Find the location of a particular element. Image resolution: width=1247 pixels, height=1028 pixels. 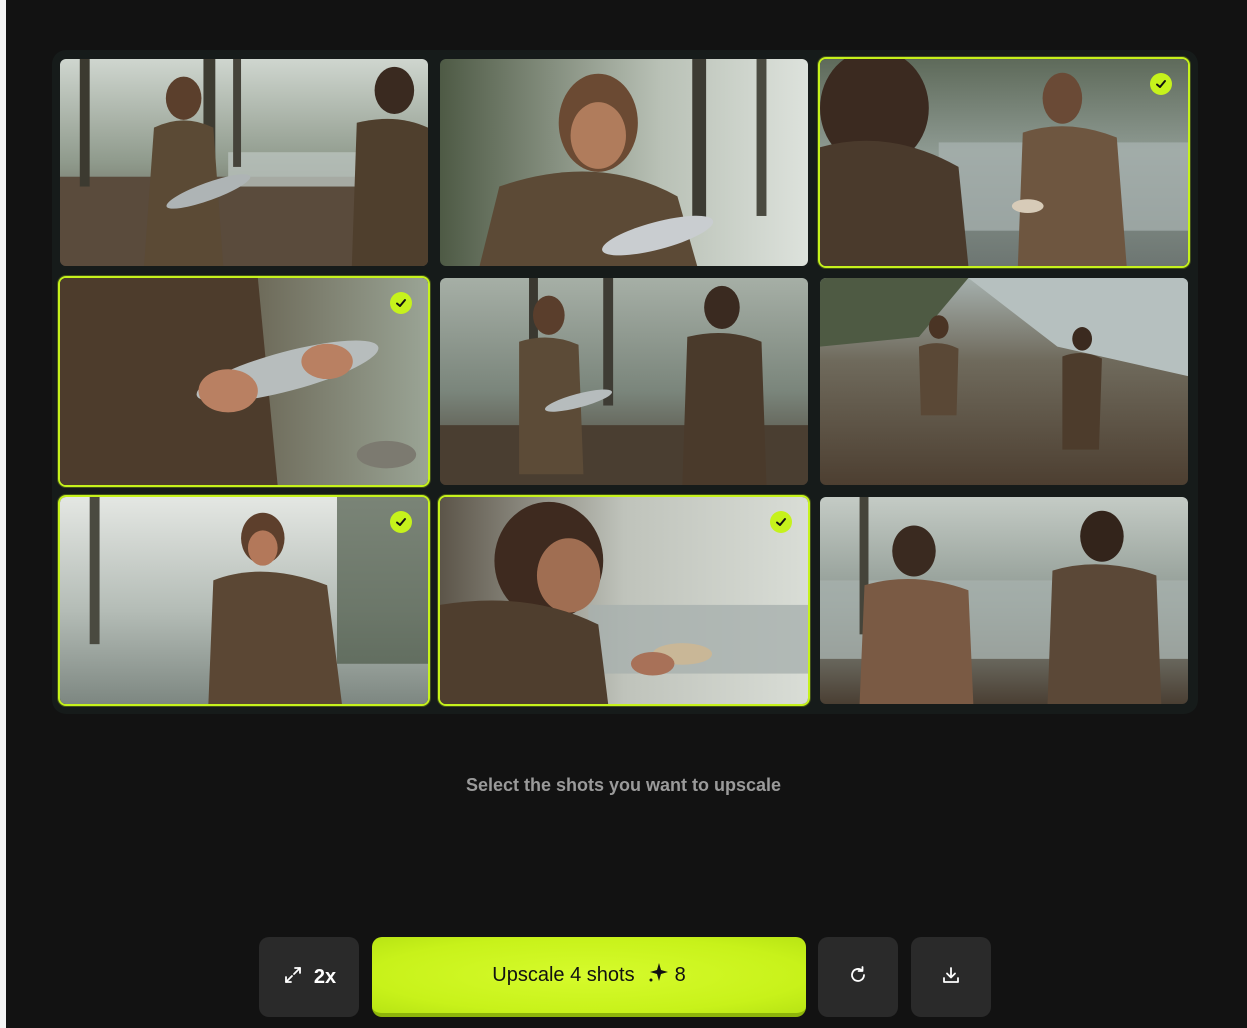

download-button is located at coordinates (951, 977).